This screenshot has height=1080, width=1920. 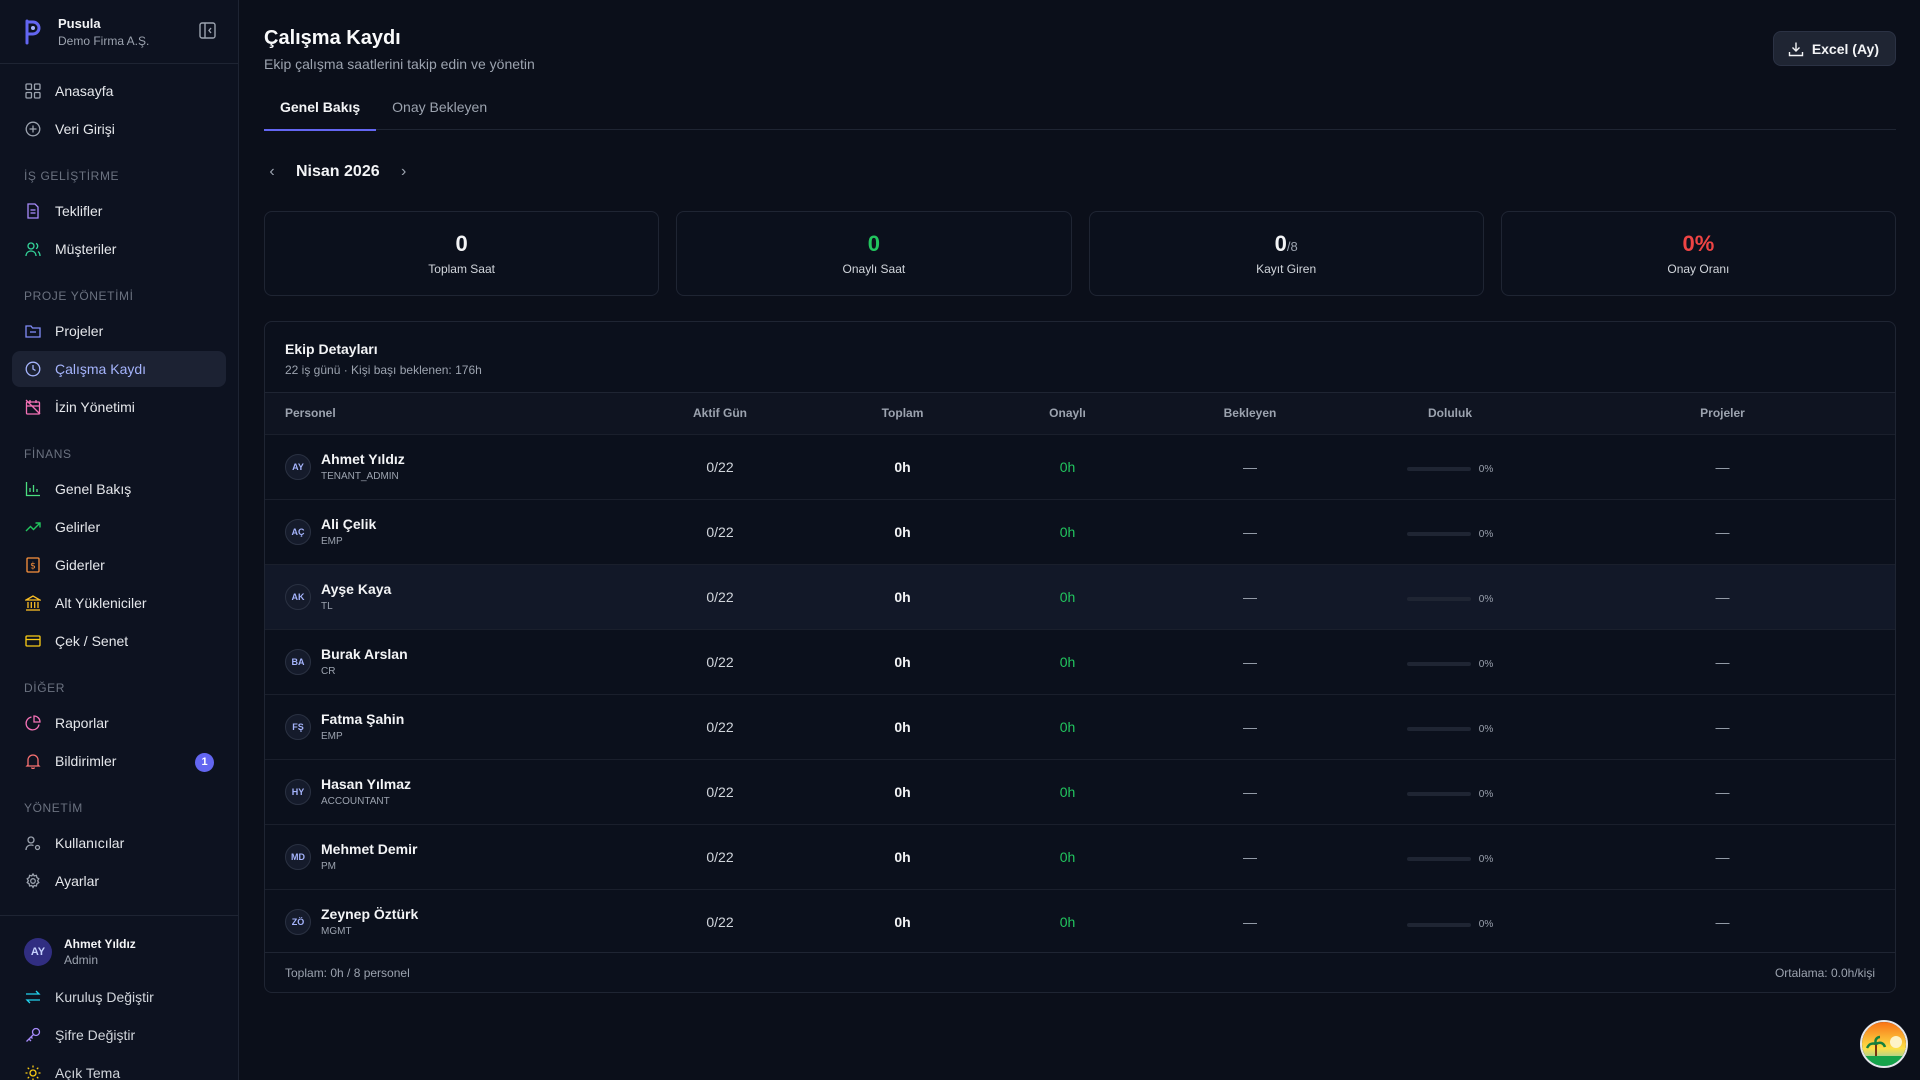 What do you see at coordinates (33, 723) in the screenshot?
I see `pie-chart-icon` at bounding box center [33, 723].